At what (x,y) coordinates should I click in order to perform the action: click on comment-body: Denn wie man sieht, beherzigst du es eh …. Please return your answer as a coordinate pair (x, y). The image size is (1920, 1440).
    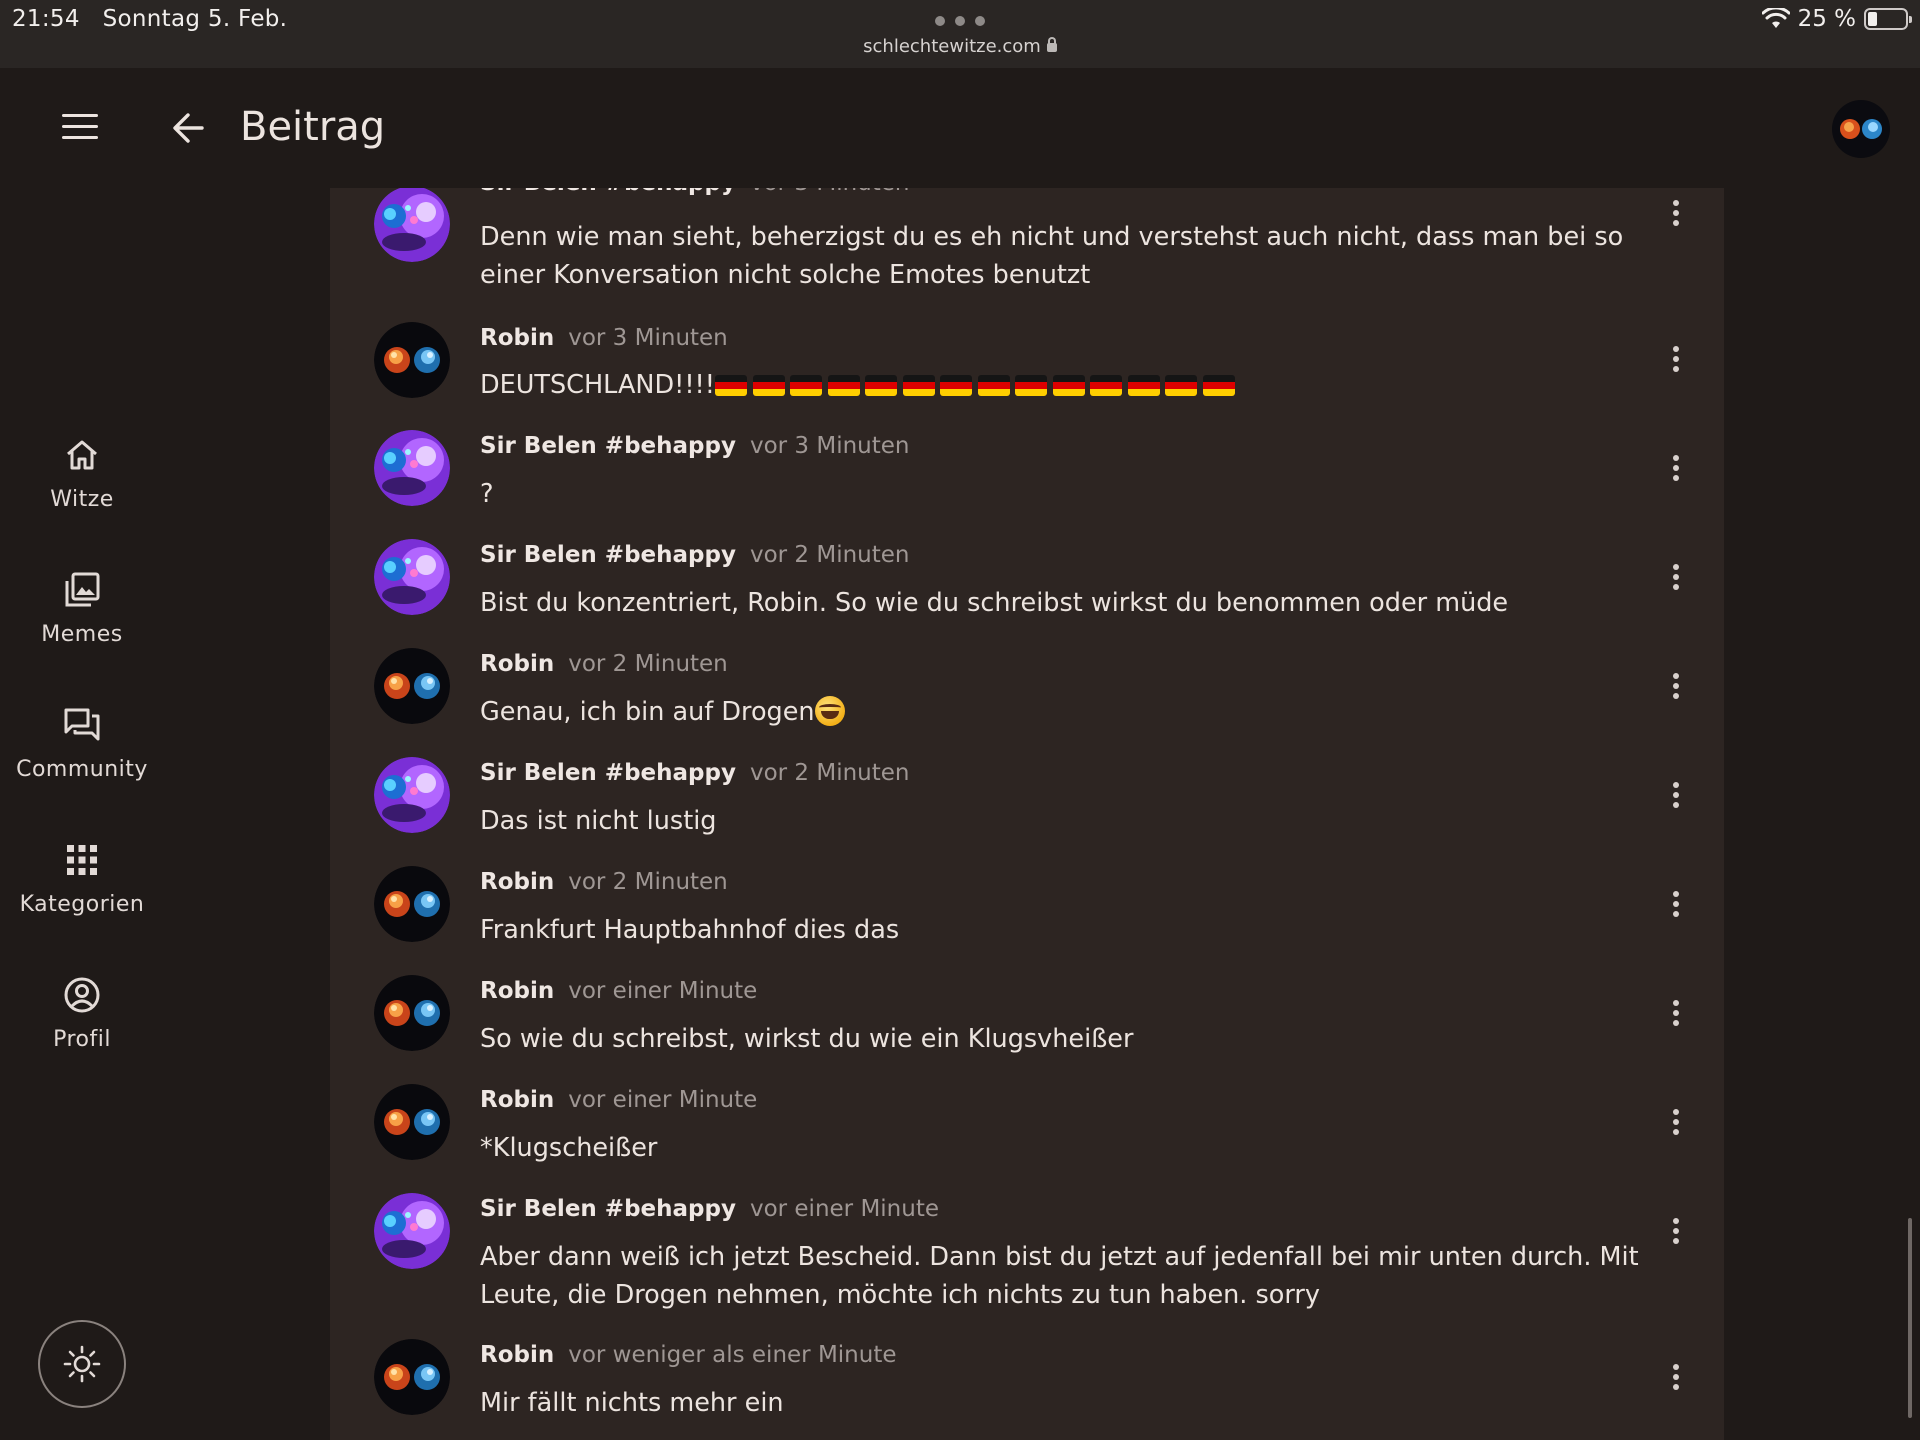
    Looking at the image, I should click on (1052, 256).